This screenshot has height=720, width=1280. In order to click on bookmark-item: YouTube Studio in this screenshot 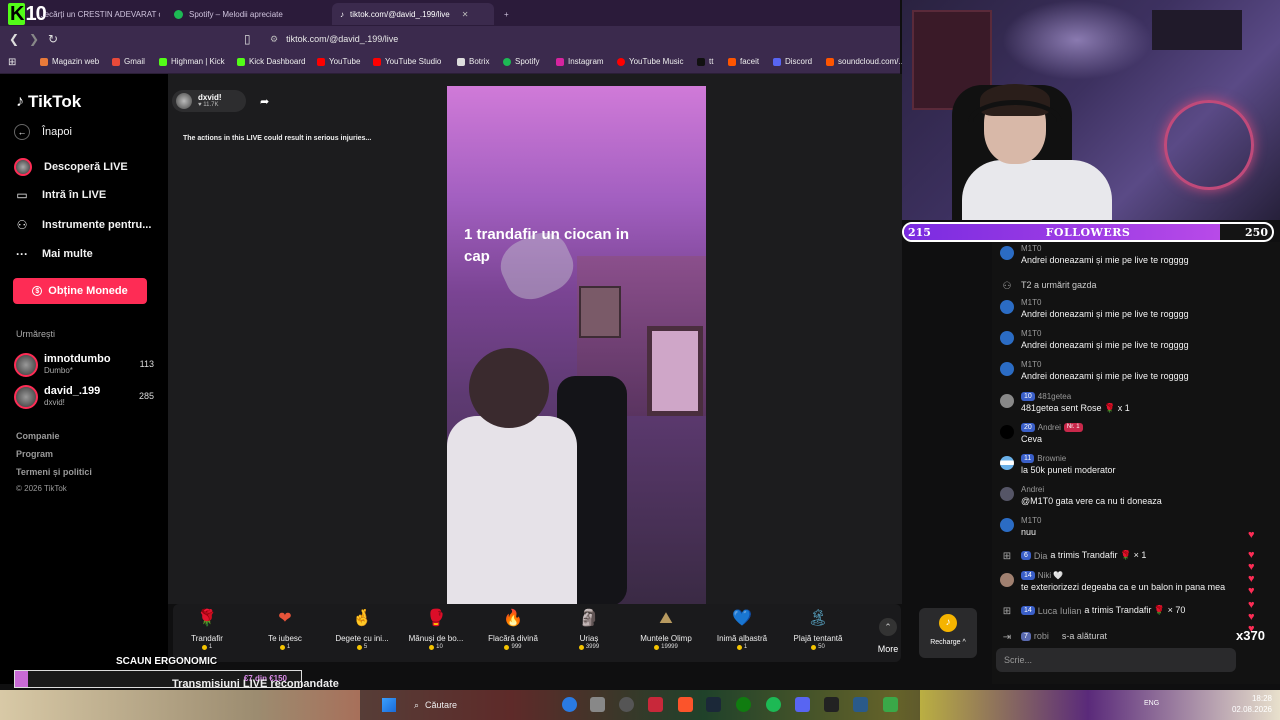, I will do `click(407, 61)`.